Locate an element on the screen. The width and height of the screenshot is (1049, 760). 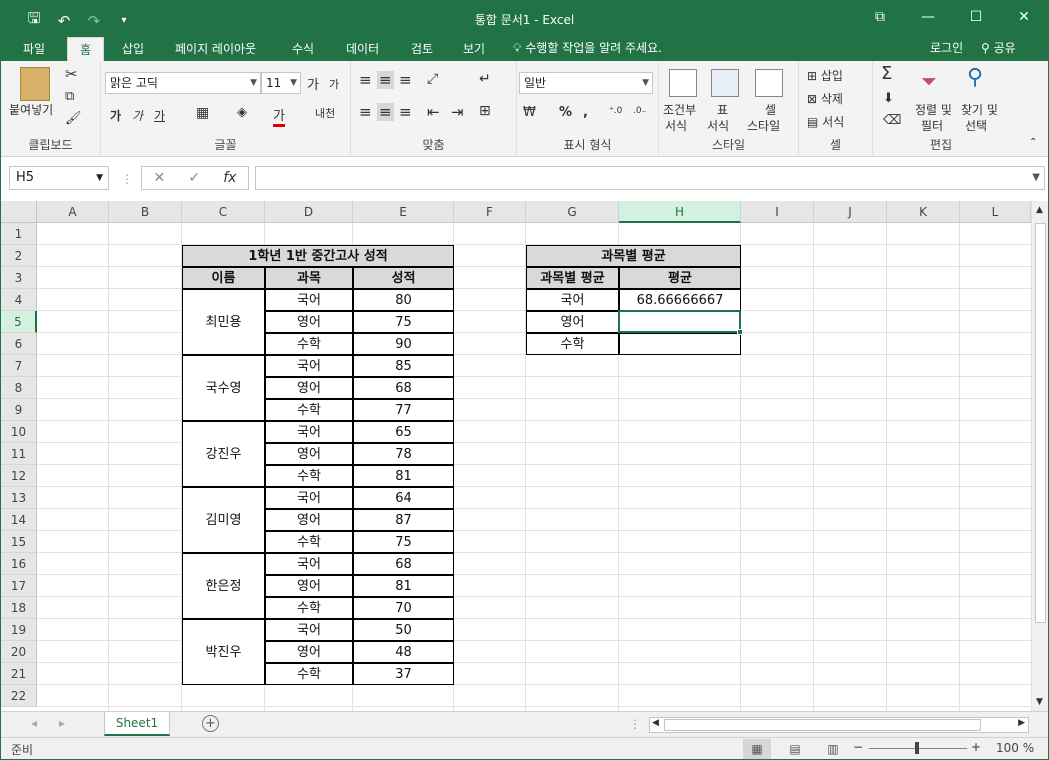
enter-icon: ✓ is located at coordinates (194, 178).